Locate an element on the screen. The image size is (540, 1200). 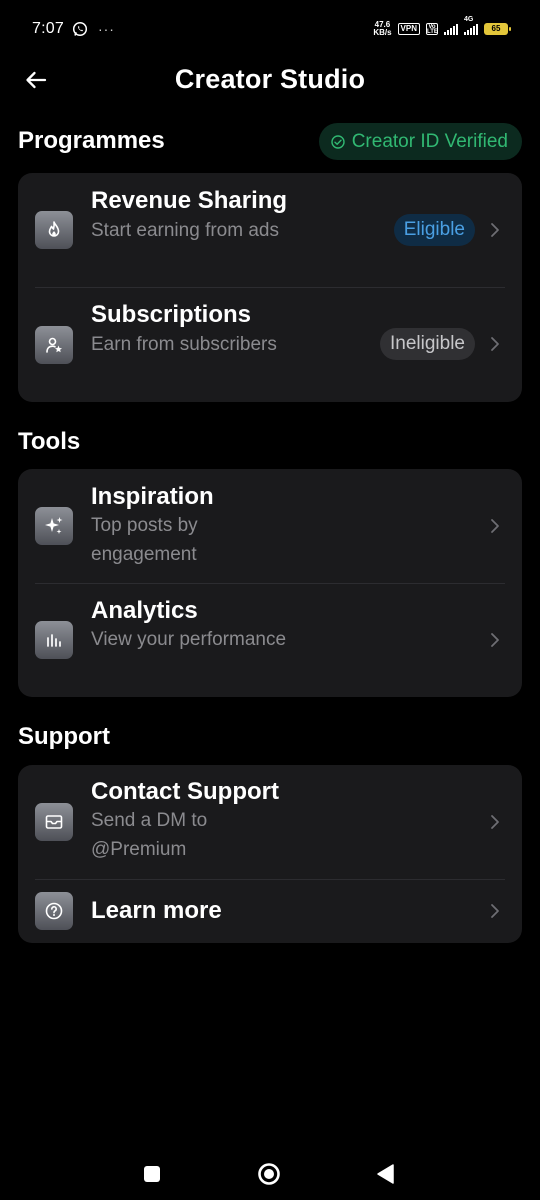
status-badge-ineligible: Ineligible is located at coordinates (427, 344).